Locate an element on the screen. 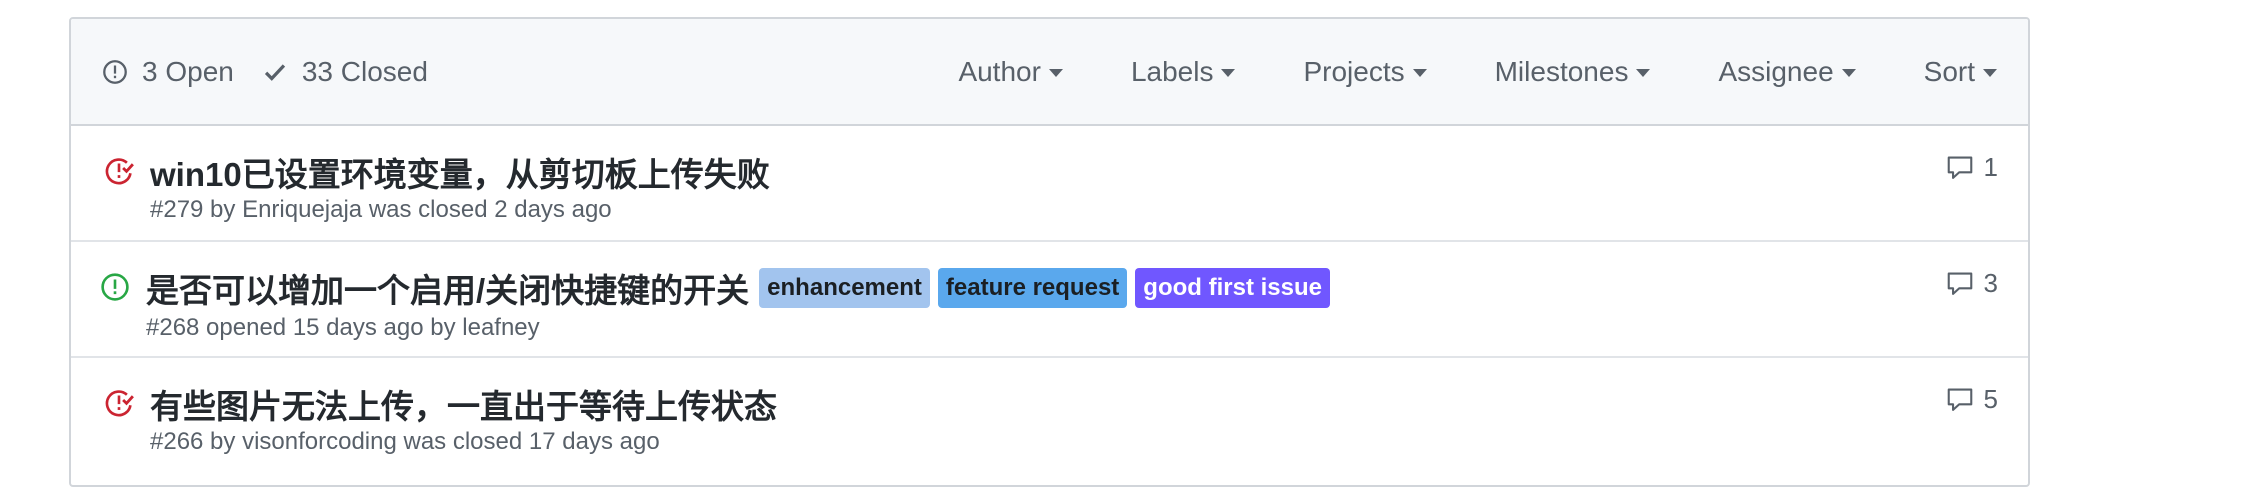 The height and width of the screenshot is (487, 2262). author-filter: Author is located at coordinates (1010, 72).